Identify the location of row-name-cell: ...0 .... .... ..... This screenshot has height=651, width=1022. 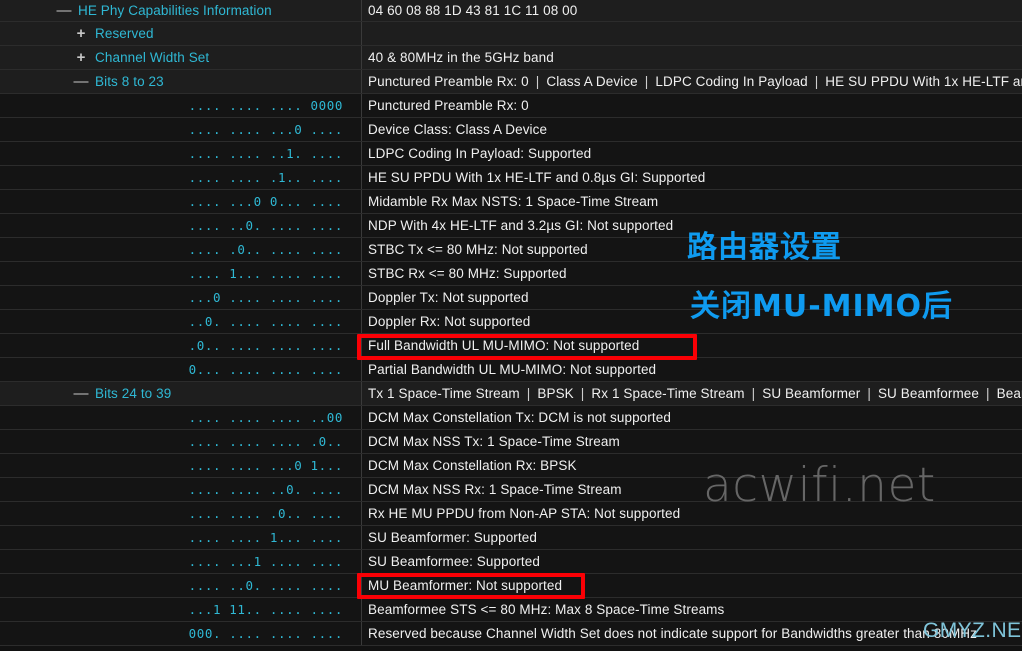
(181, 297).